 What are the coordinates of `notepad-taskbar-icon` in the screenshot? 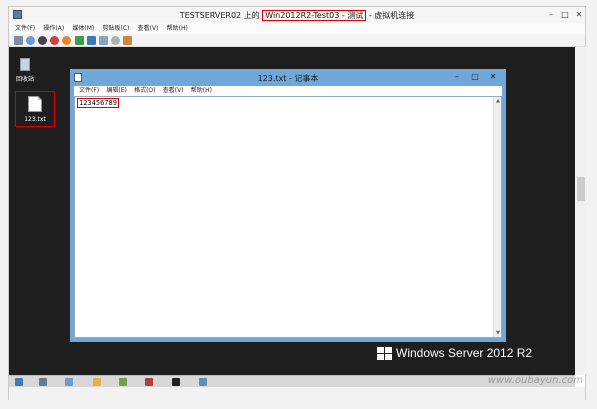 It's located at (203, 382).